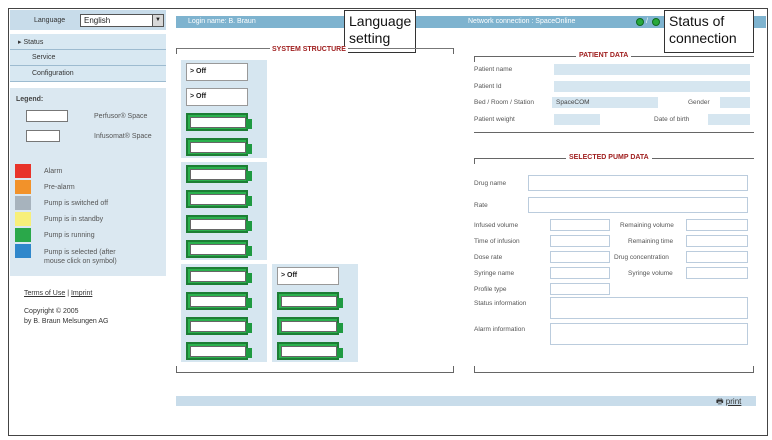 This screenshot has width=772, height=440. What do you see at coordinates (729, 119) in the screenshot?
I see `date-of-birth-field` at bounding box center [729, 119].